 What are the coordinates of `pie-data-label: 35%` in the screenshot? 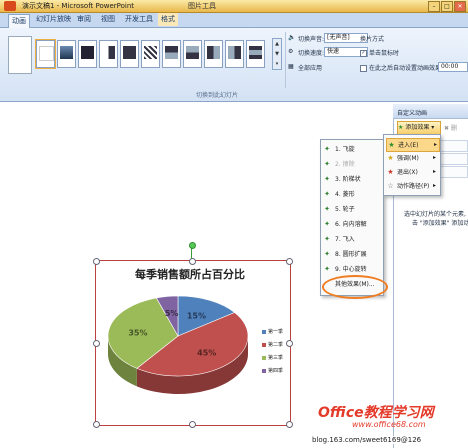 It's located at (137, 332).